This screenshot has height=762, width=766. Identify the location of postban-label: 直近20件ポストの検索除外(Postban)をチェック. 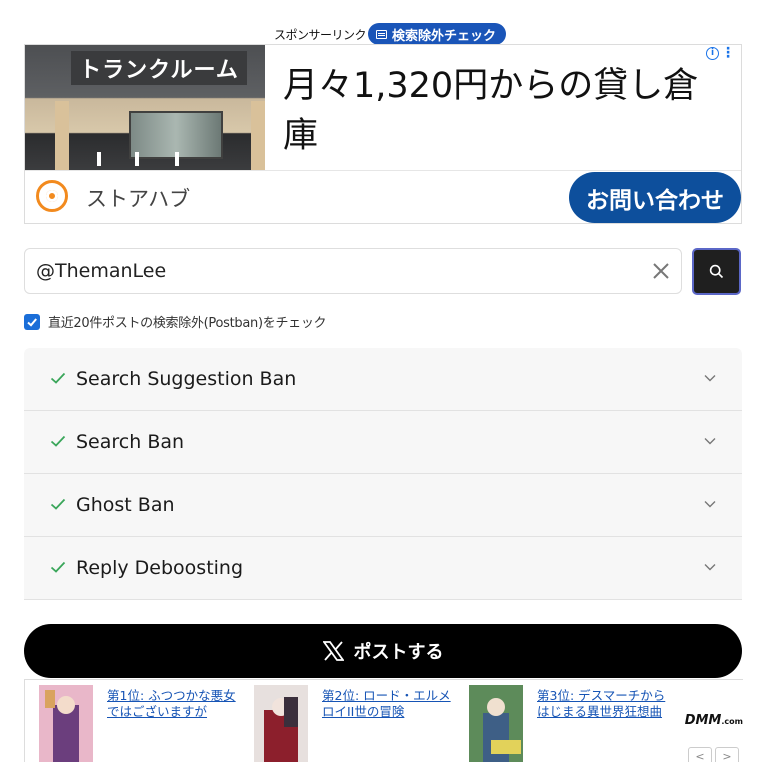
(187, 321).